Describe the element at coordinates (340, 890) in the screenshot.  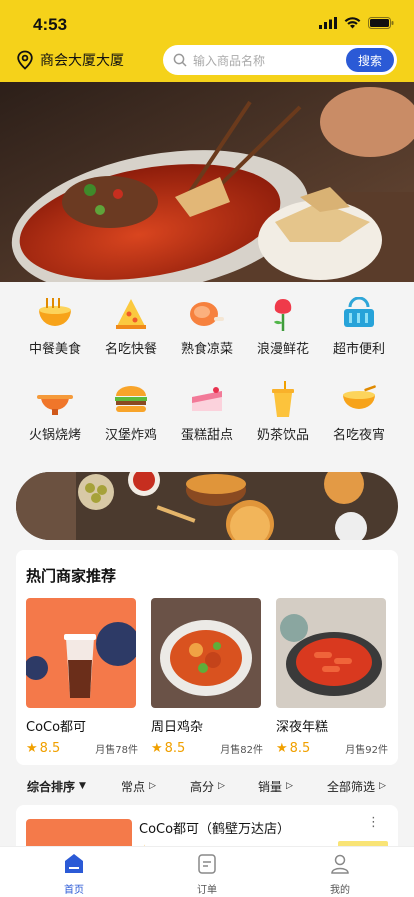
I see `tab-label: 我的` at that location.